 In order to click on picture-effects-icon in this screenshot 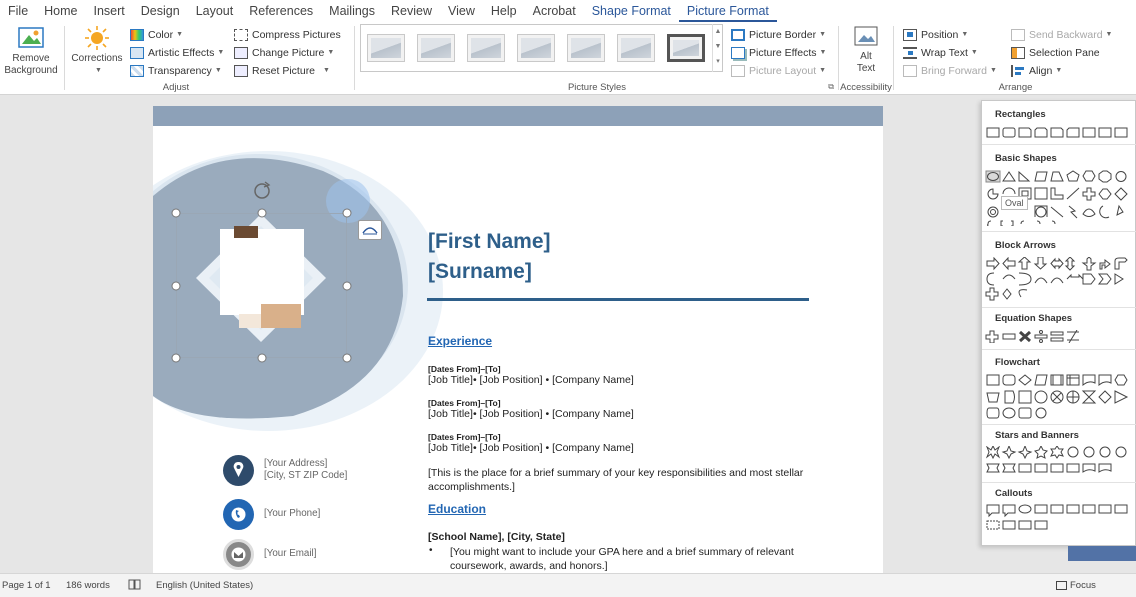, I will do `click(738, 52)`.